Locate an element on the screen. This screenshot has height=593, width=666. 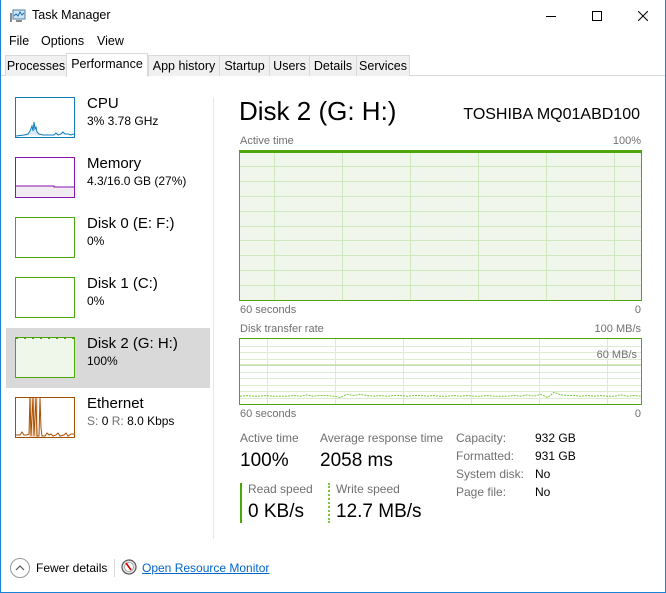
fewer-details-button is located at coordinates (20, 568).